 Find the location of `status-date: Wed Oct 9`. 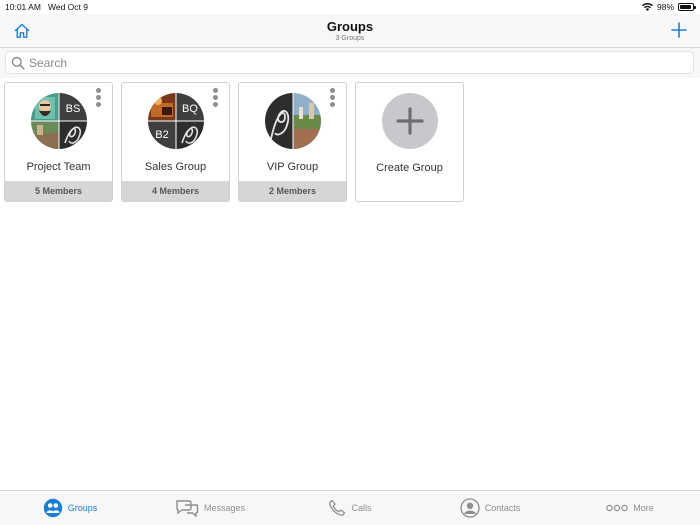

status-date: Wed Oct 9 is located at coordinates (68, 7).